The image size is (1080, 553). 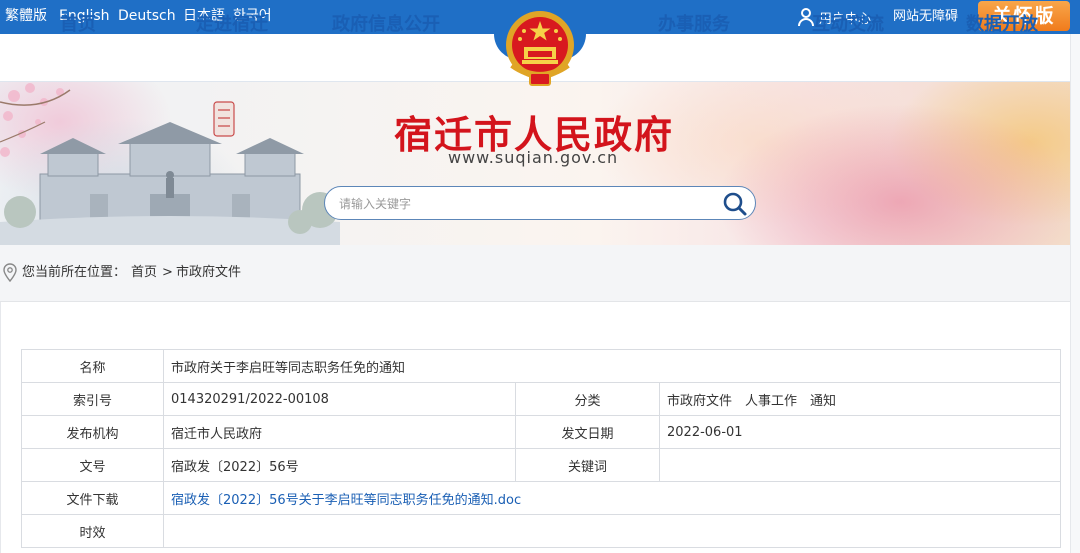 I want to click on lang-traditional-chinese: 繁體版, so click(x=26, y=17).